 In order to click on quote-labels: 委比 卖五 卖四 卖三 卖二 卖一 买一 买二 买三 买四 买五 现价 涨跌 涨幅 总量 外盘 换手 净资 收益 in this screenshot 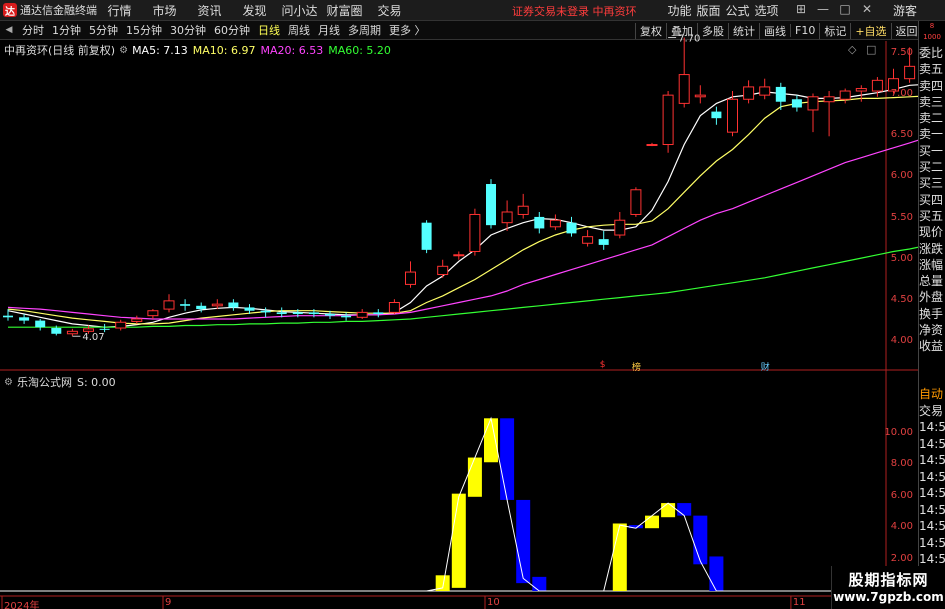, I will do `click(932, 200)`.